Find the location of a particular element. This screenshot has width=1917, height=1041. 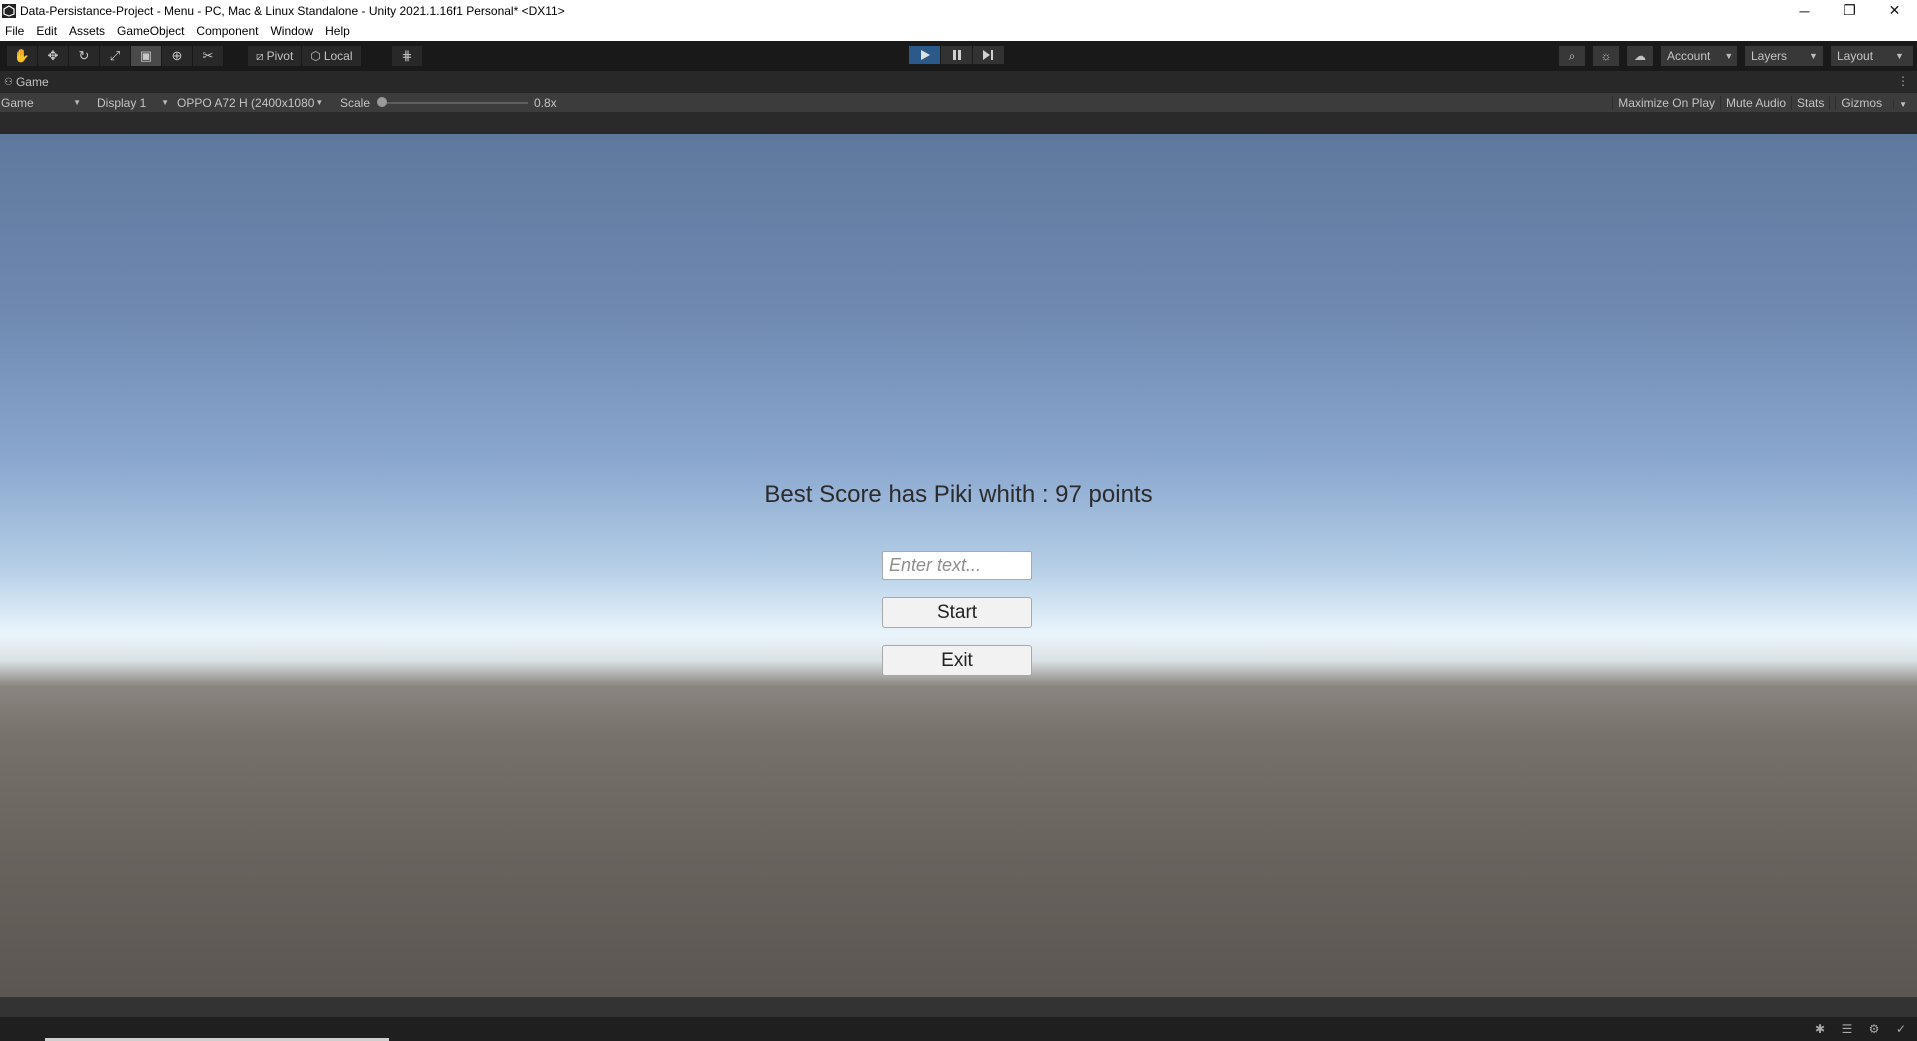

best-score-text: Best Score has Piki whith : 97 points is located at coordinates (958, 494).